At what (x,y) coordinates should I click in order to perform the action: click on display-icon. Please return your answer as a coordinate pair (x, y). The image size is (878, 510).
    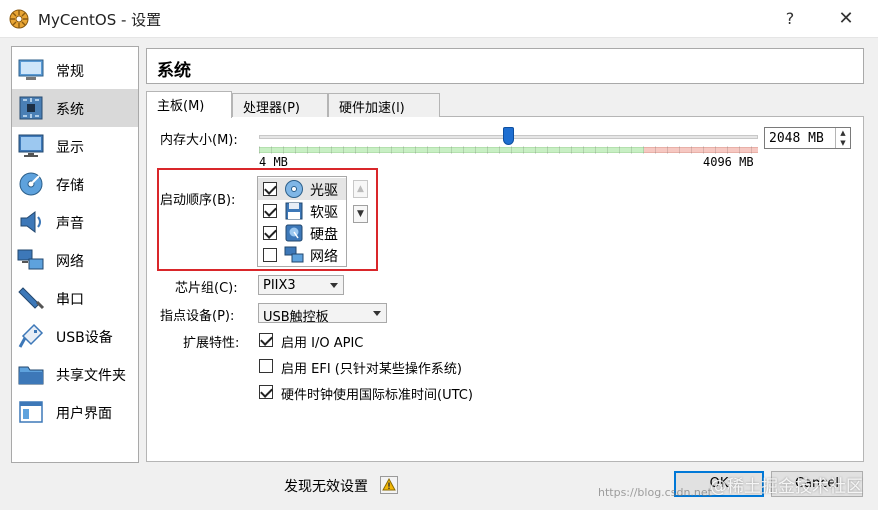
    Looking at the image, I should click on (31, 145).